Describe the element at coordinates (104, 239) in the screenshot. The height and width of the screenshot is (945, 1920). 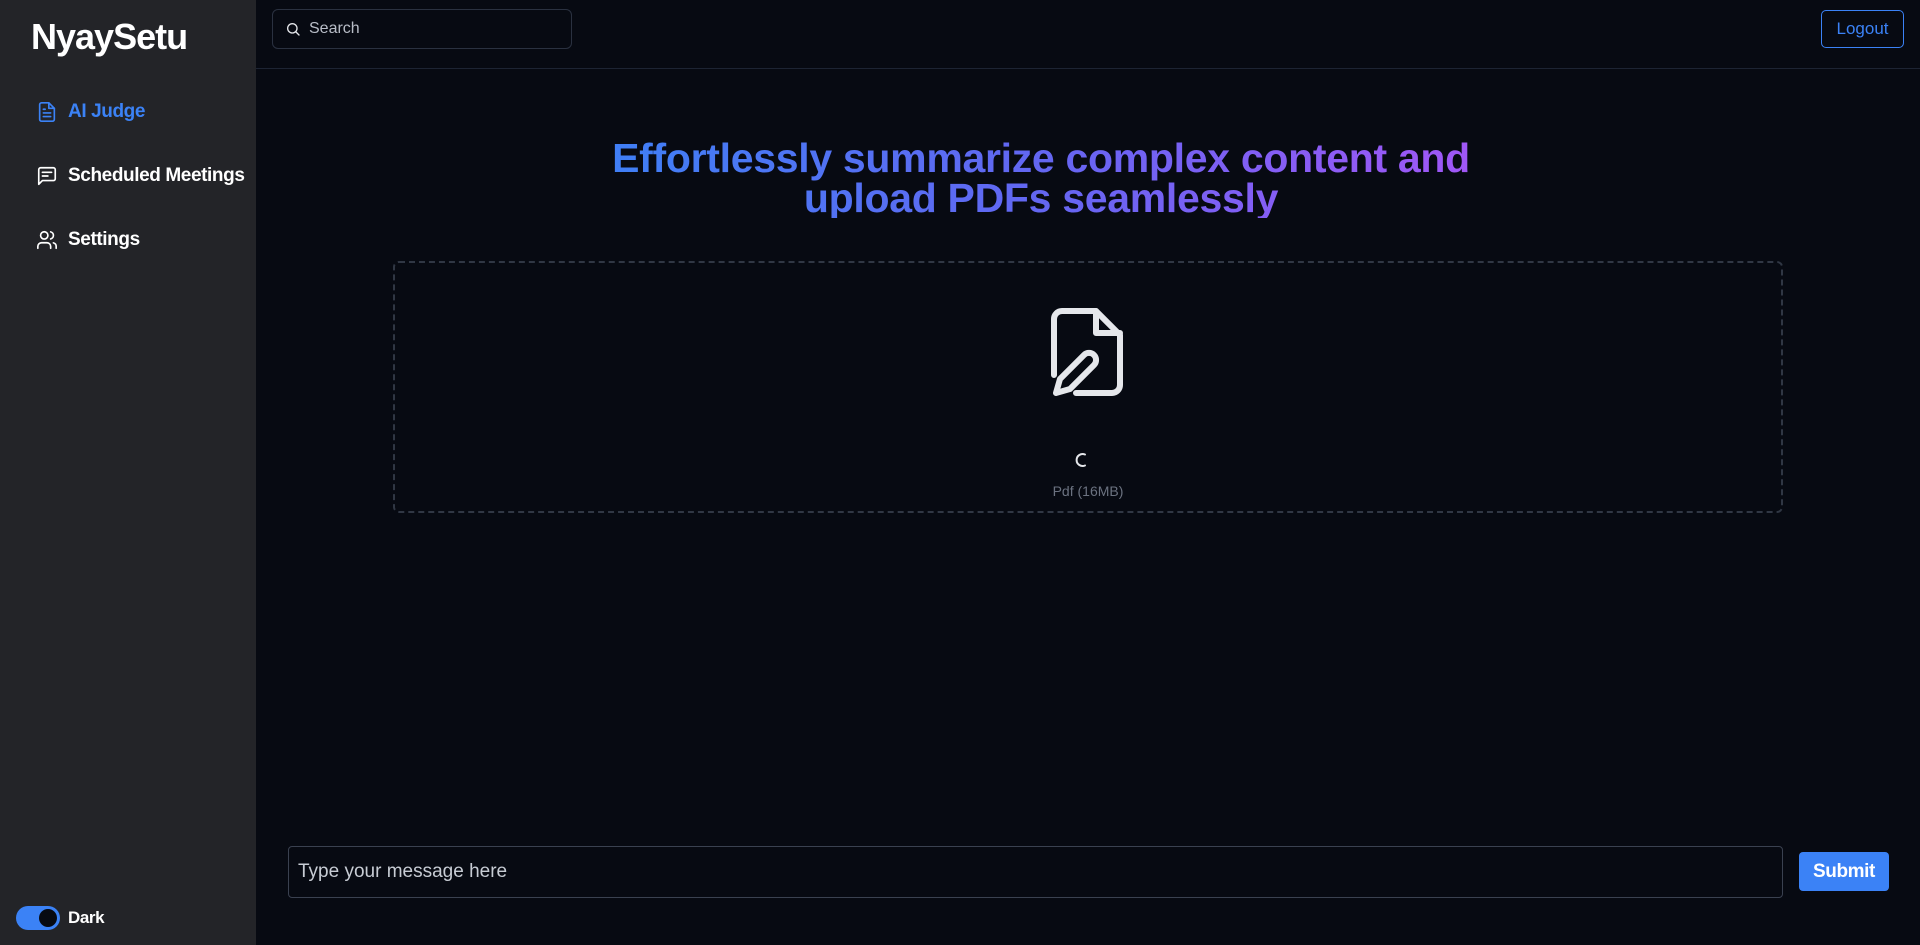
I see `sidebar-item-label: Settings` at that location.